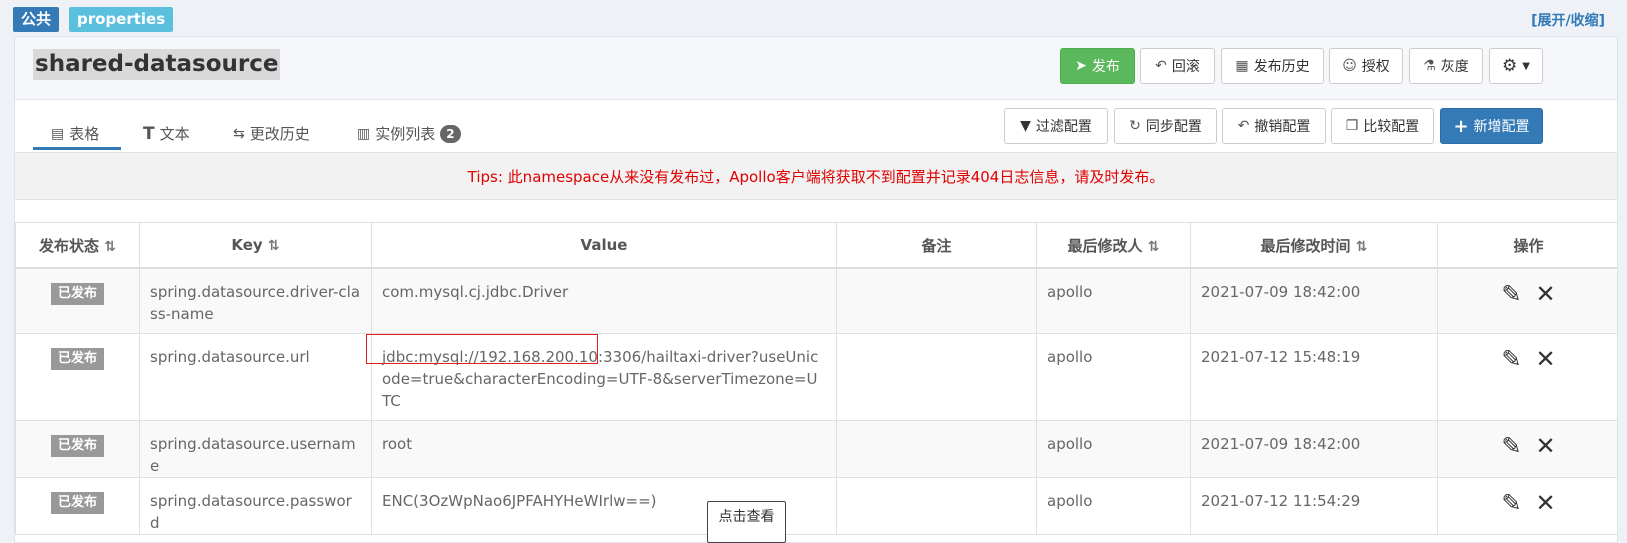 This screenshot has height=543, width=1627. What do you see at coordinates (1526, 66) in the screenshot?
I see `caret-down-icon: ▼` at bounding box center [1526, 66].